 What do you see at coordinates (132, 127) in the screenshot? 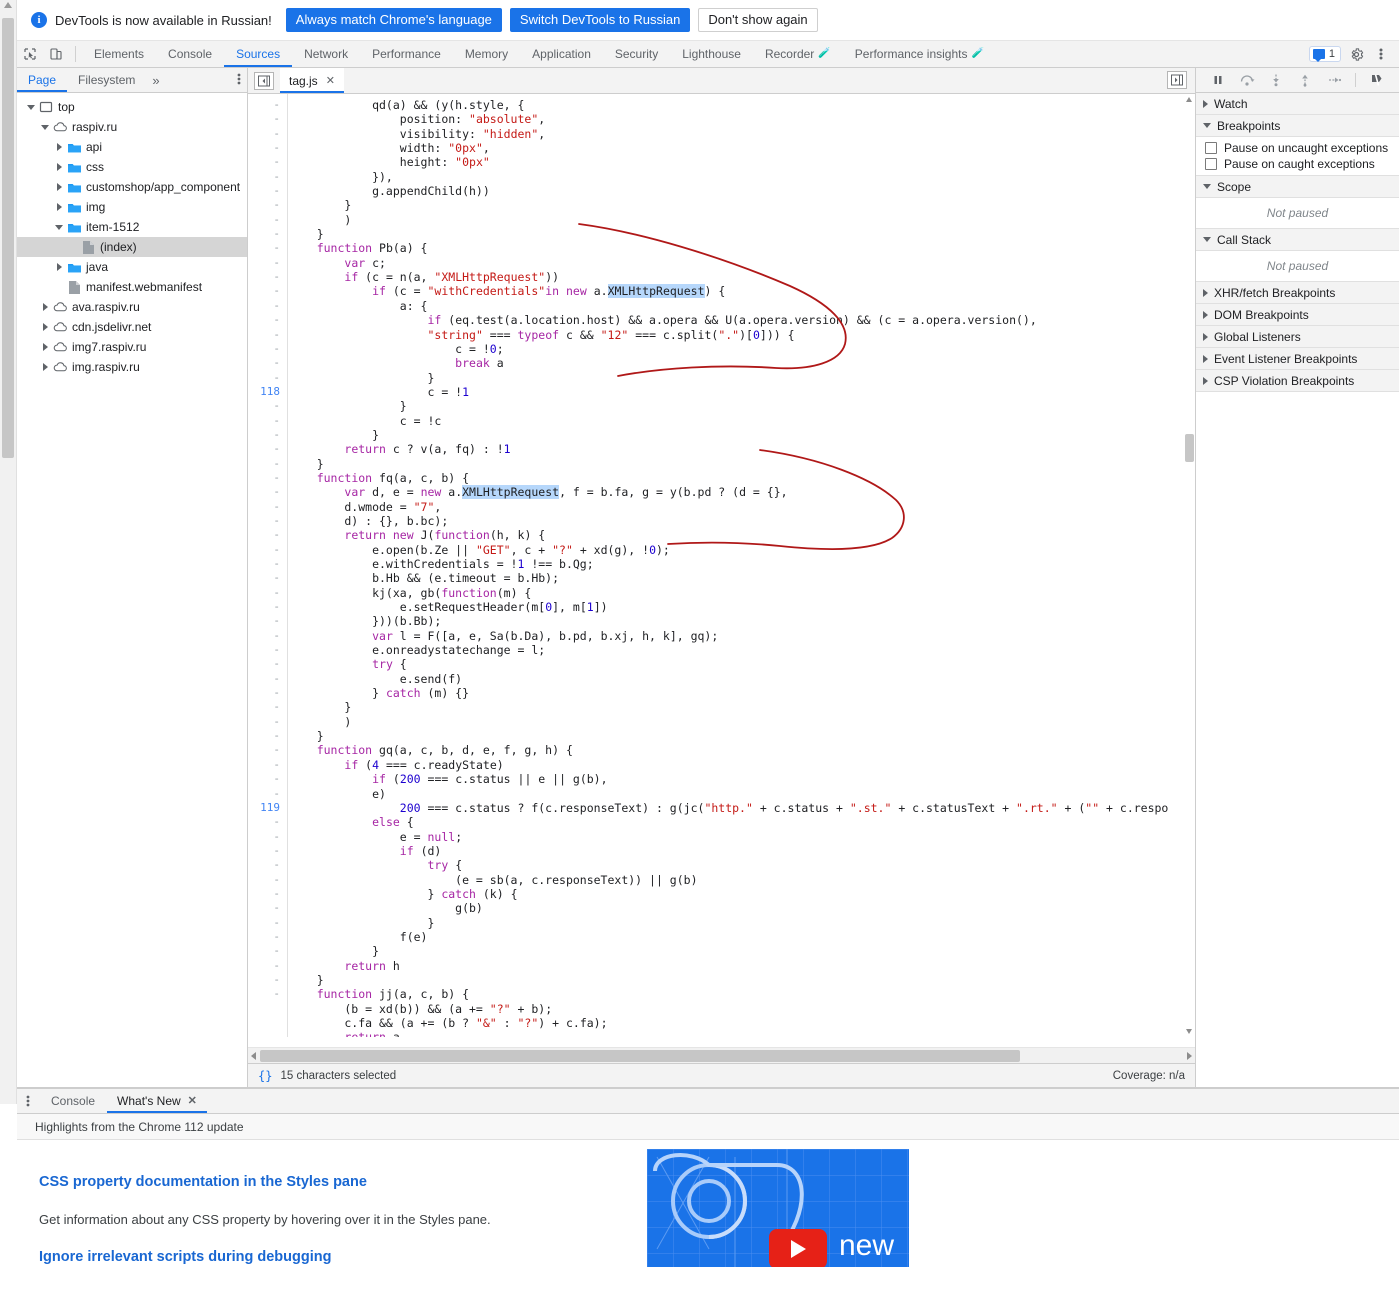
I see `tree-item-raspiv-ru: raspiv.ru` at bounding box center [132, 127].